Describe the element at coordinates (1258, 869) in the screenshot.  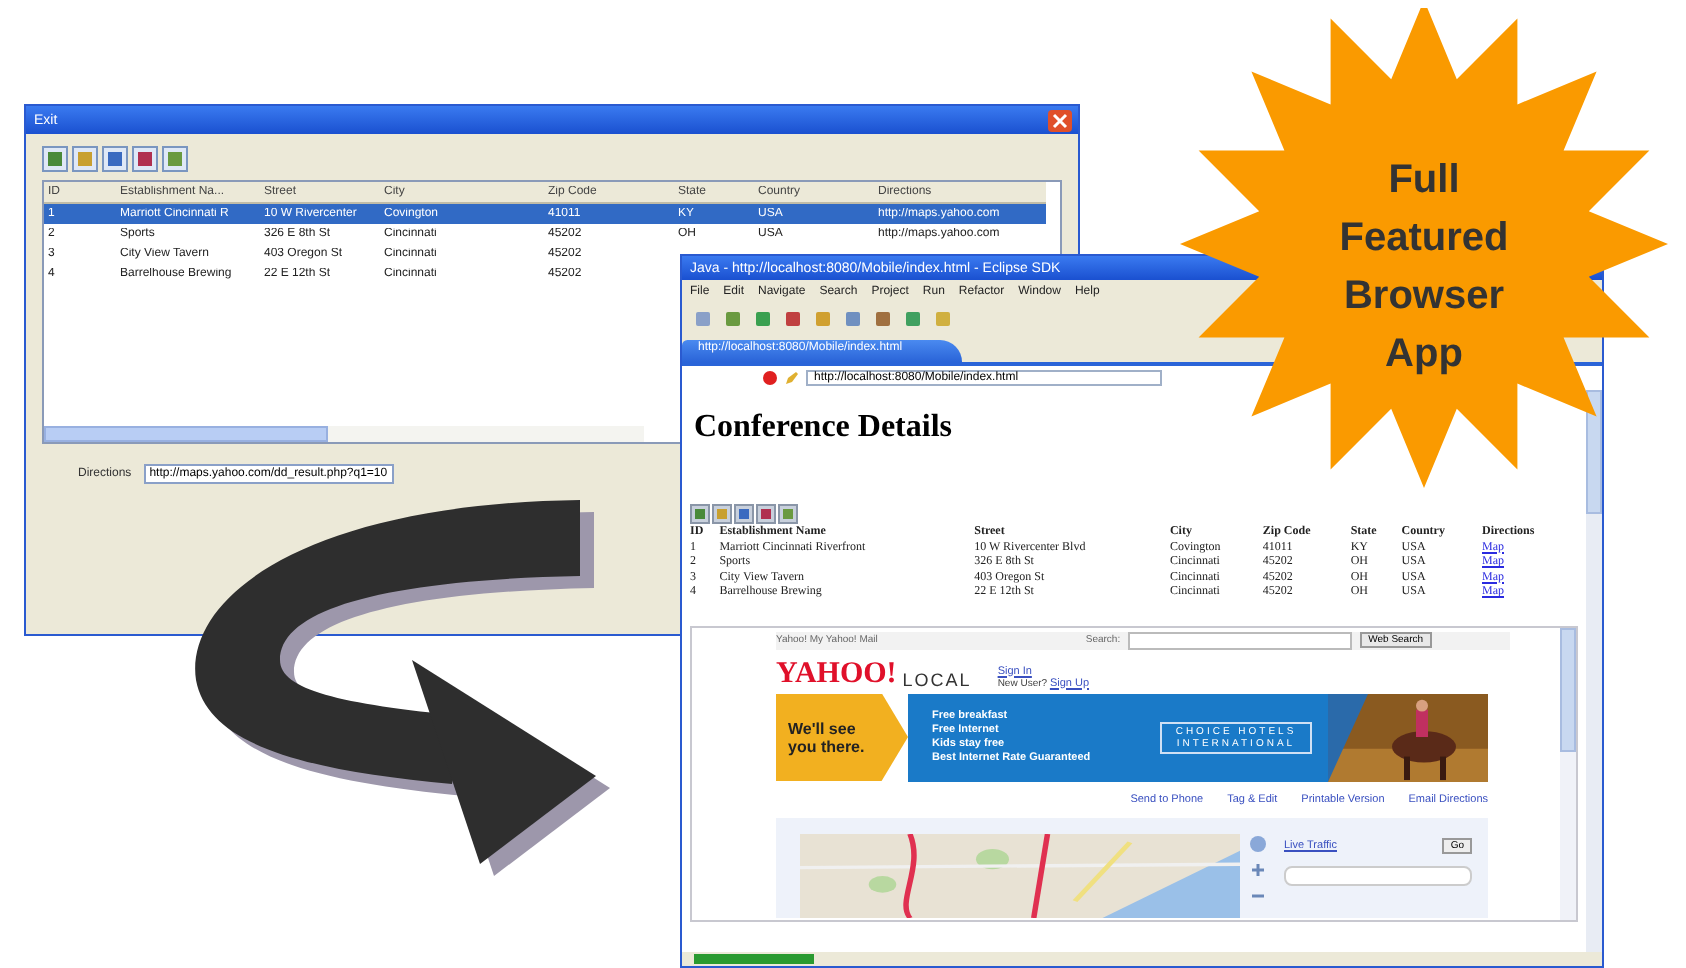
I see `zoom-in-icon` at that location.